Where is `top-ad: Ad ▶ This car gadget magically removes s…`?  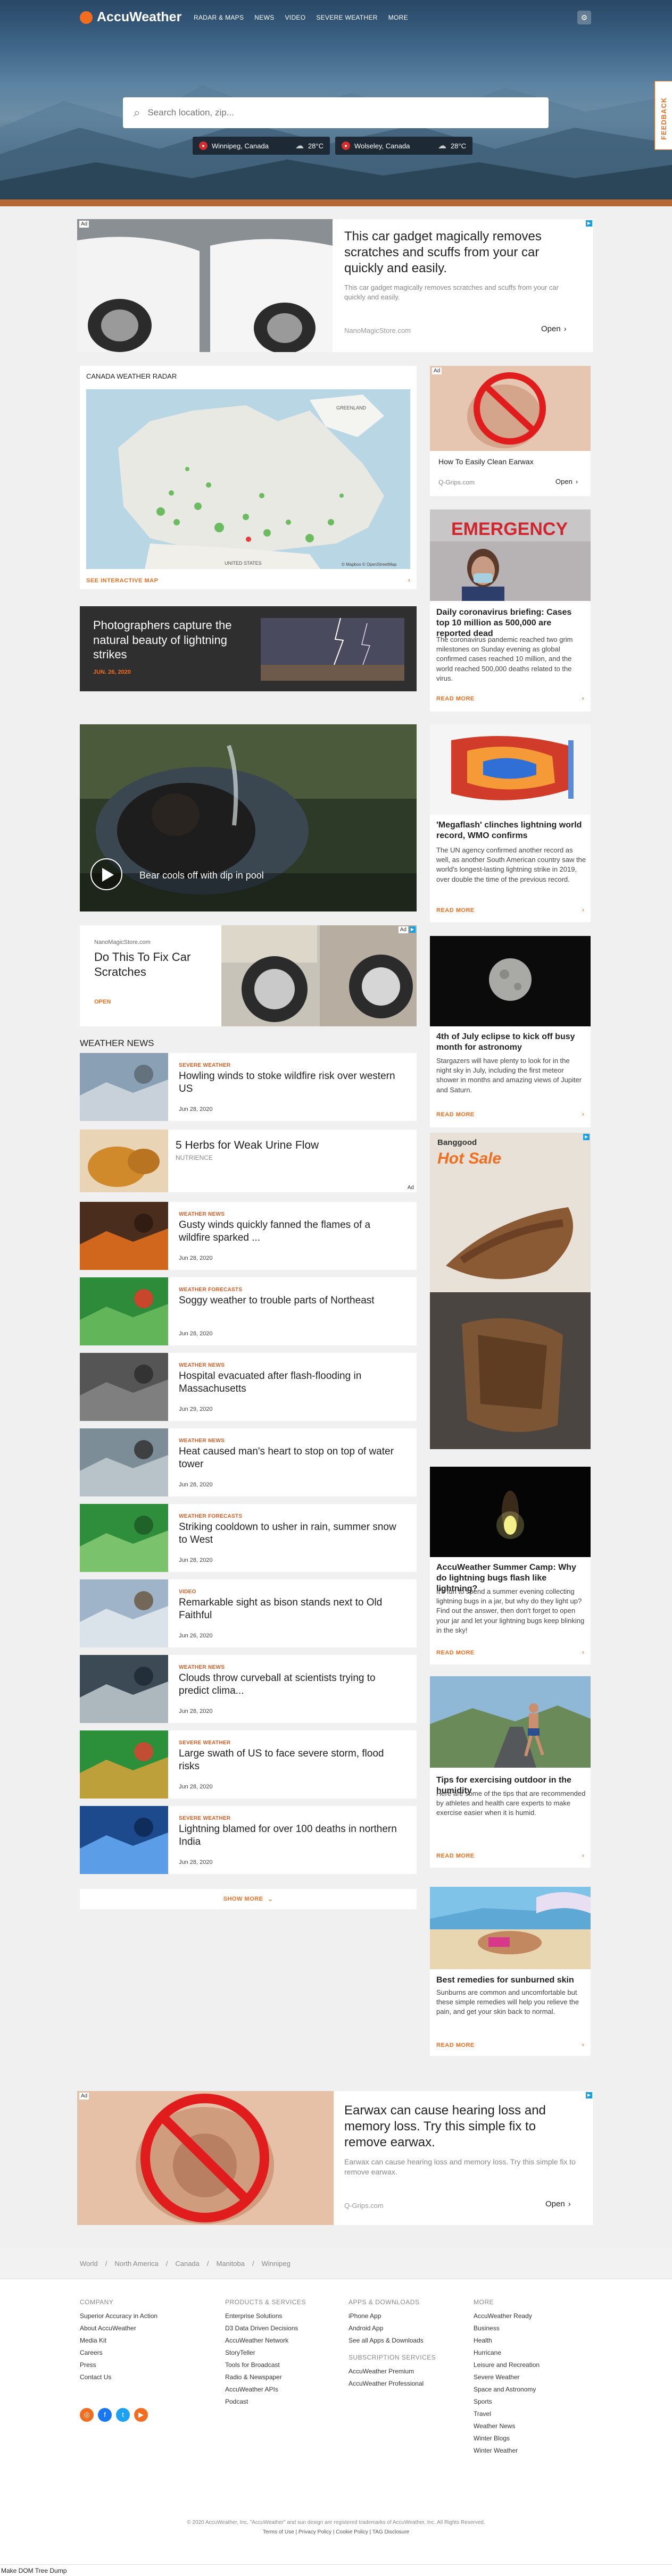 top-ad: Ad ▶ This car gadget magically removes s… is located at coordinates (335, 285).